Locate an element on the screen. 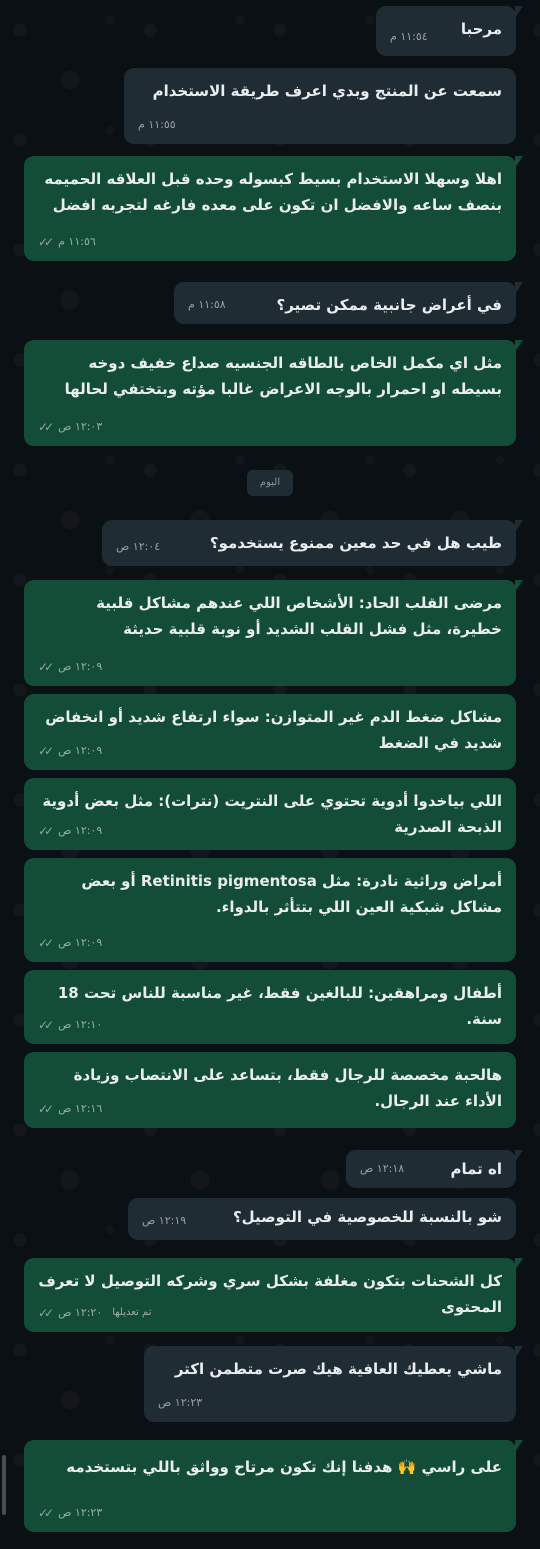  message-meta: ١٢:٠٤ ص is located at coordinates (138, 547).